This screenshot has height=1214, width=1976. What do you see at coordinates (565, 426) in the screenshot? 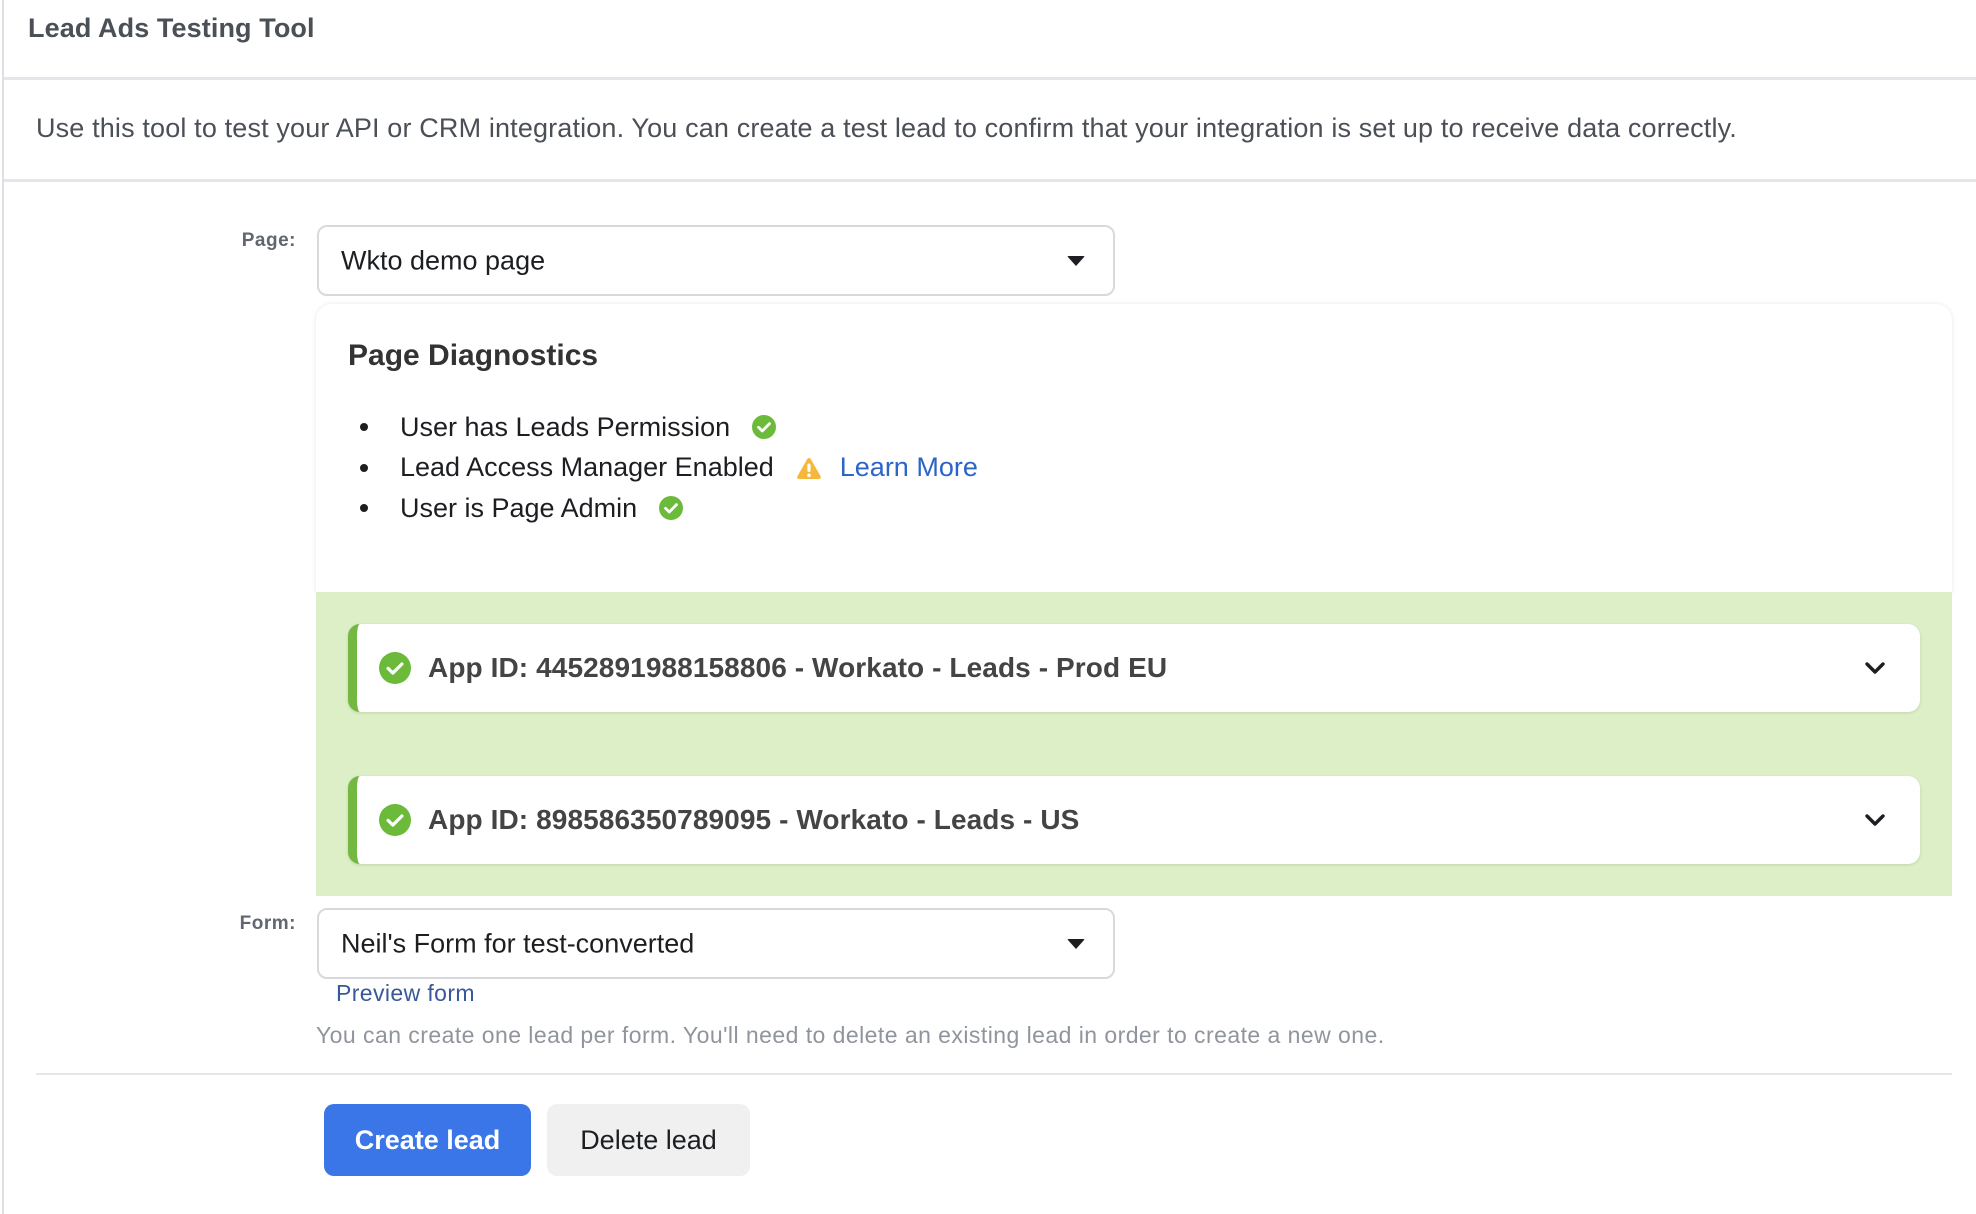
I see `diagnostic-label: User has Leads Permission` at bounding box center [565, 426].